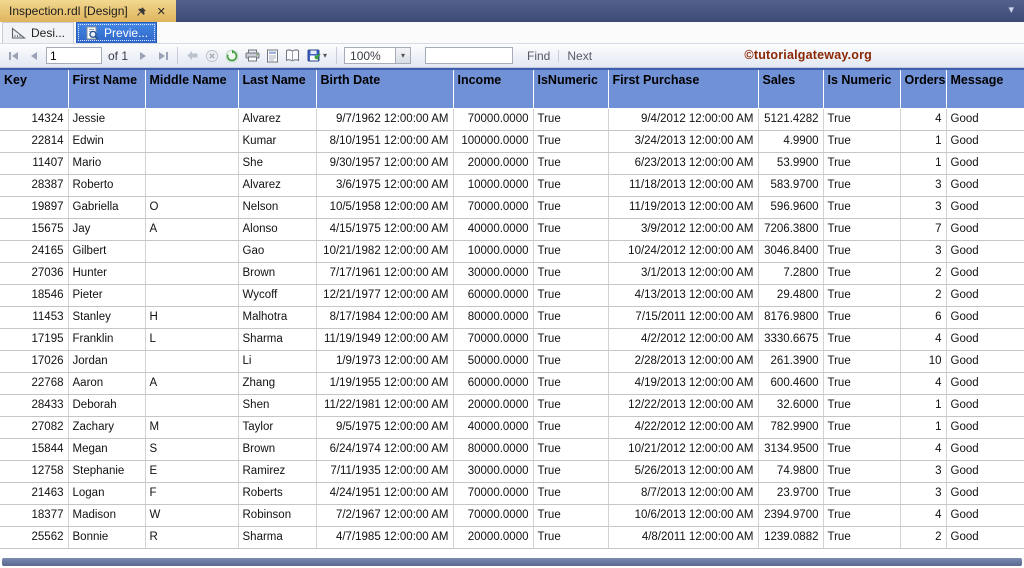  I want to click on table-cell: 4/19/2013 12:00:00 AM, so click(683, 383).